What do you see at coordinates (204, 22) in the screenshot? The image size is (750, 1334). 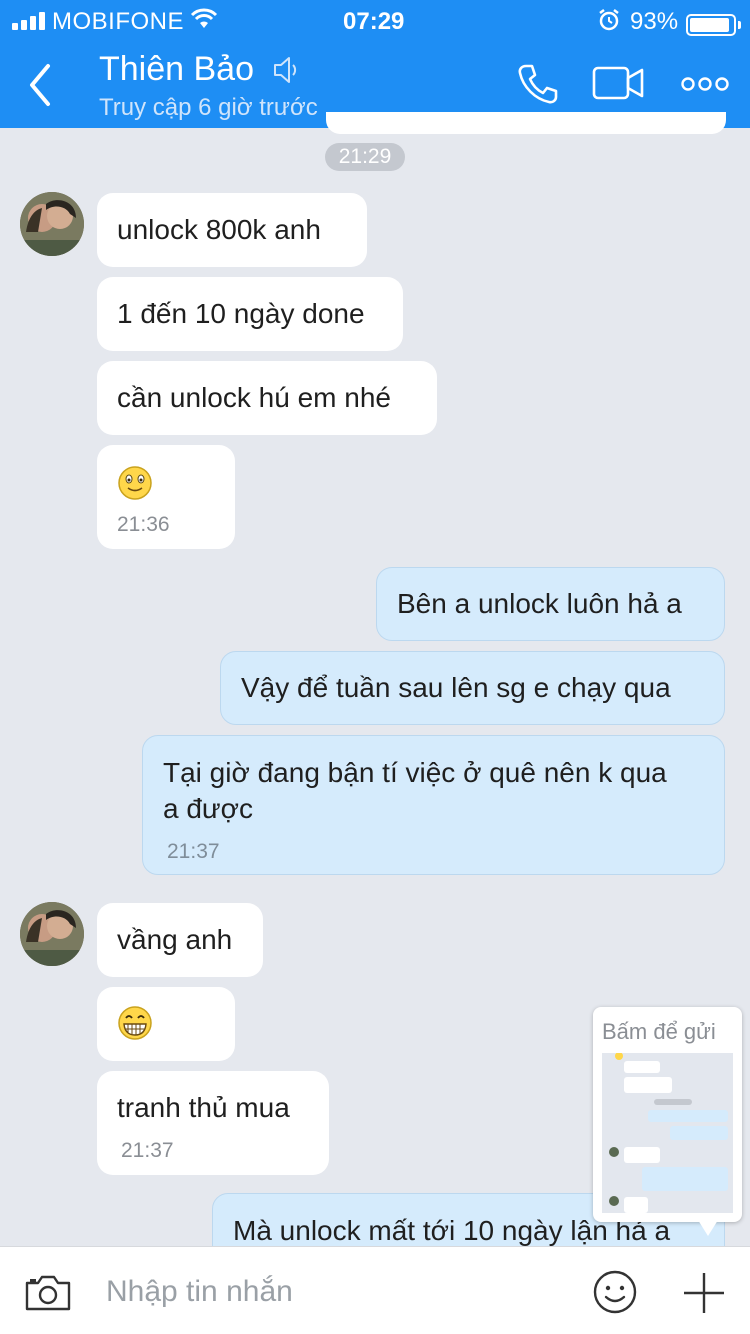 I see `wifi-icon` at bounding box center [204, 22].